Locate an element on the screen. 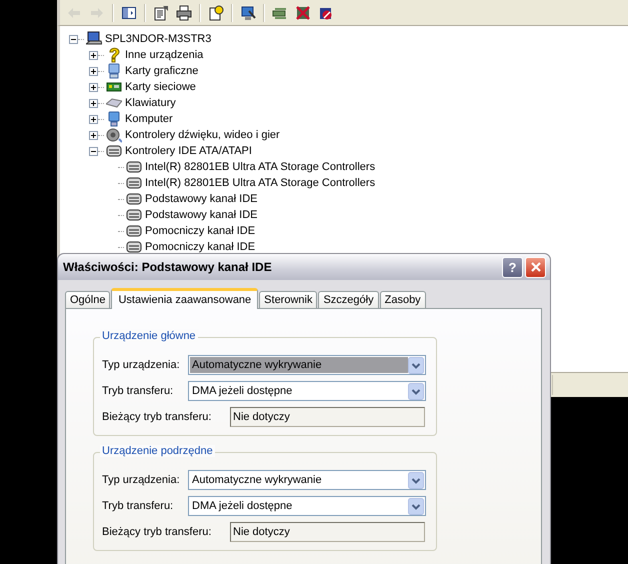 This screenshot has height=564, width=628. window-title: Właściwości: Podstawowy kanał IDE is located at coordinates (168, 267).